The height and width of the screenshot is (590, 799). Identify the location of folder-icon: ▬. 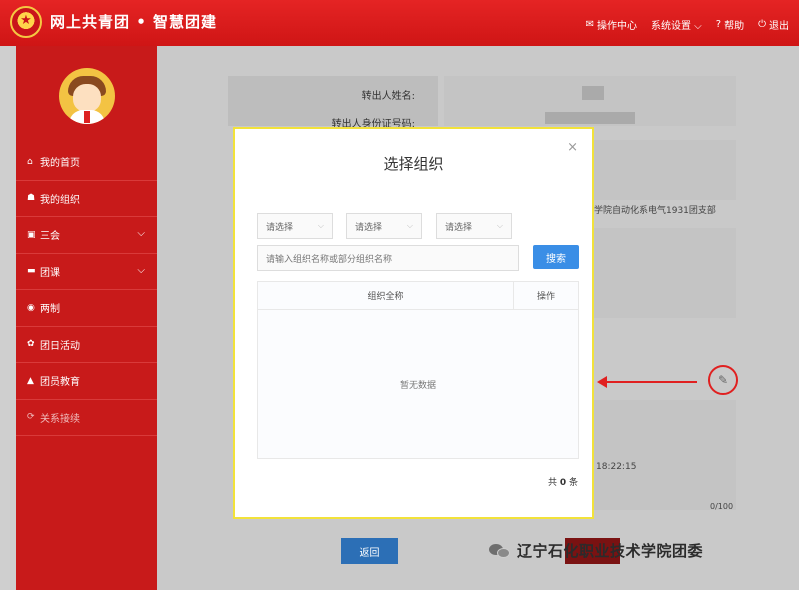
(31, 271).